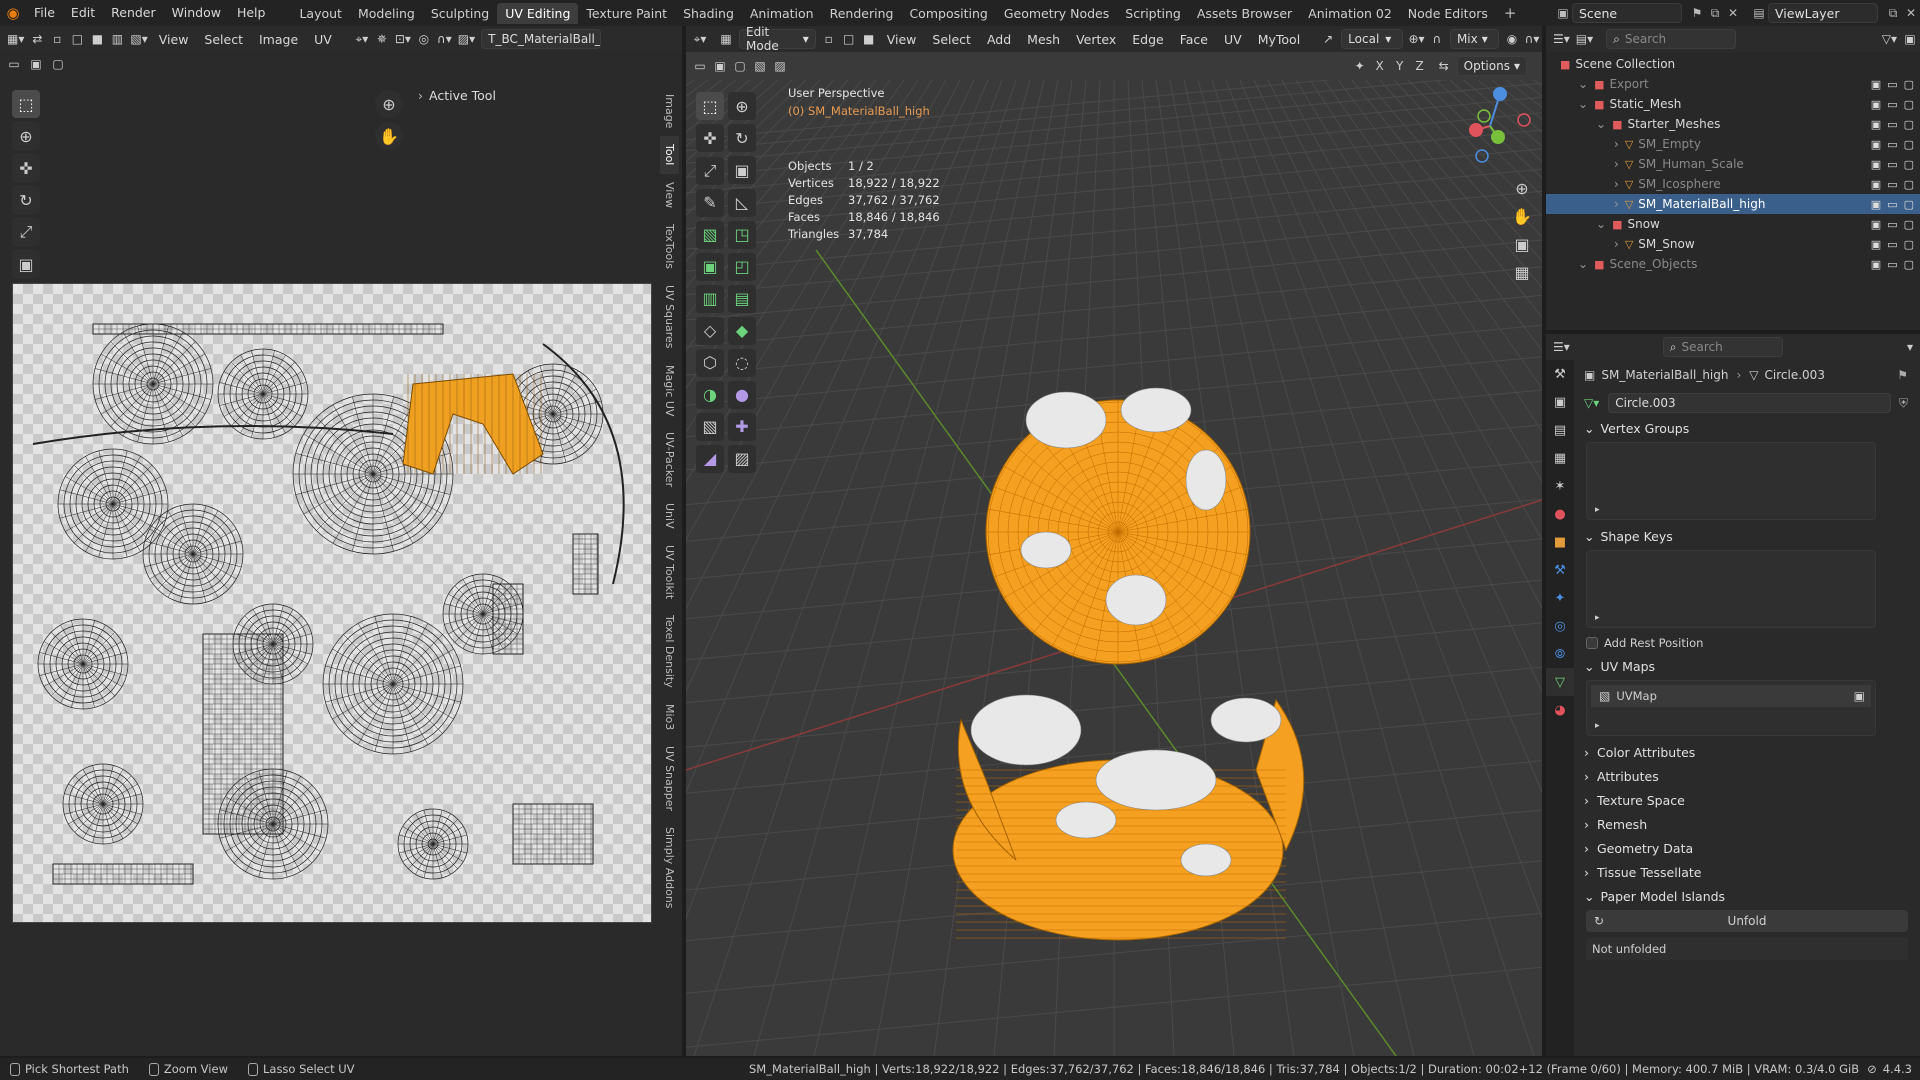 The width and height of the screenshot is (1920, 1080). Describe the element at coordinates (742, 458) in the screenshot. I see `rotate-mesh-tool-icon: ▨` at that location.